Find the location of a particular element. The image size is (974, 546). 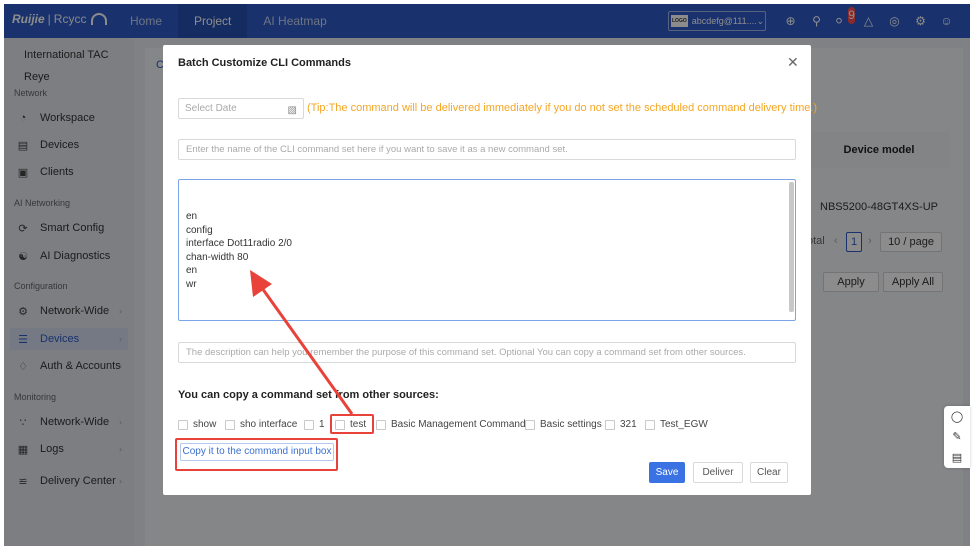

command-set-label: Basic Management Commands is located at coordinates (461, 424).